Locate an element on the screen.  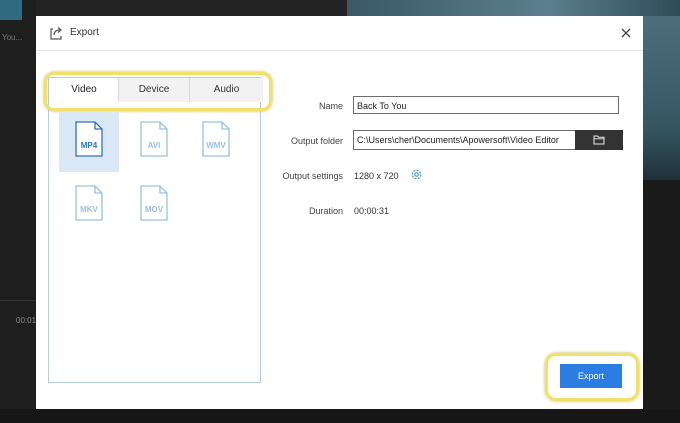
export-share-icon is located at coordinates (56, 33).